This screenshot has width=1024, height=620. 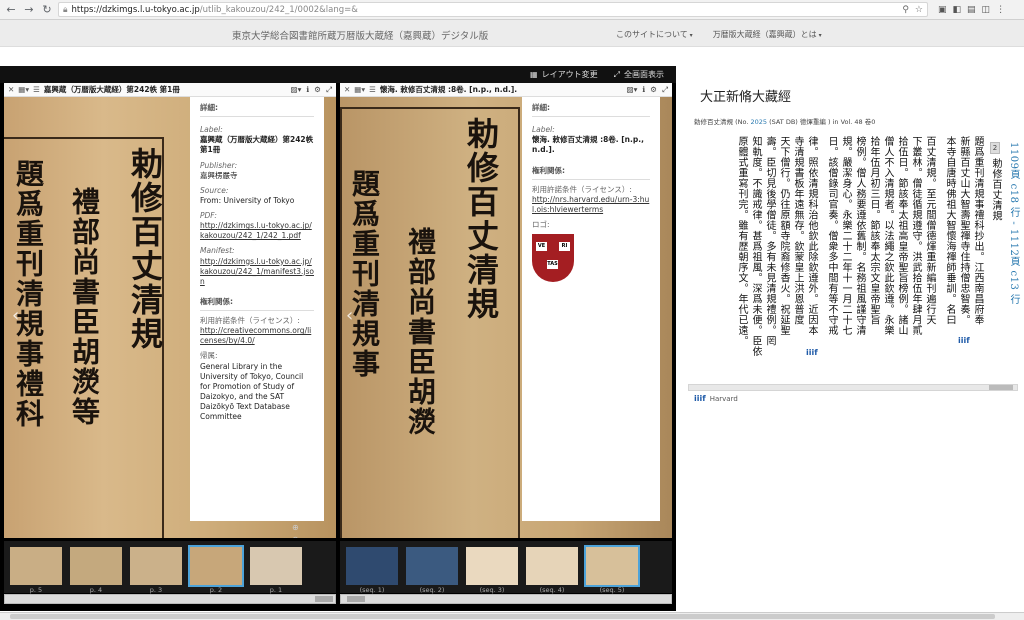 What do you see at coordinates (569, 74) in the screenshot?
I see `layout-label: レイアウト変更` at bounding box center [569, 74].